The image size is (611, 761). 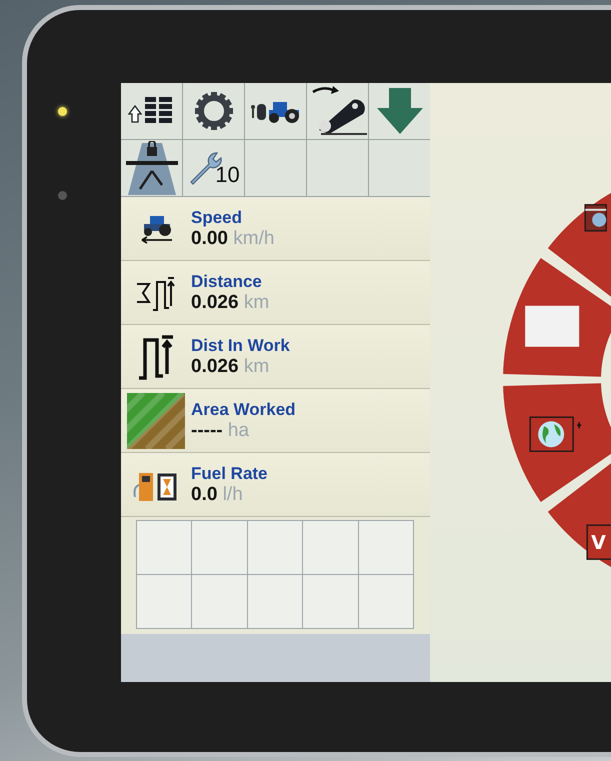 I want to click on work-distance-icon, so click(x=156, y=357).